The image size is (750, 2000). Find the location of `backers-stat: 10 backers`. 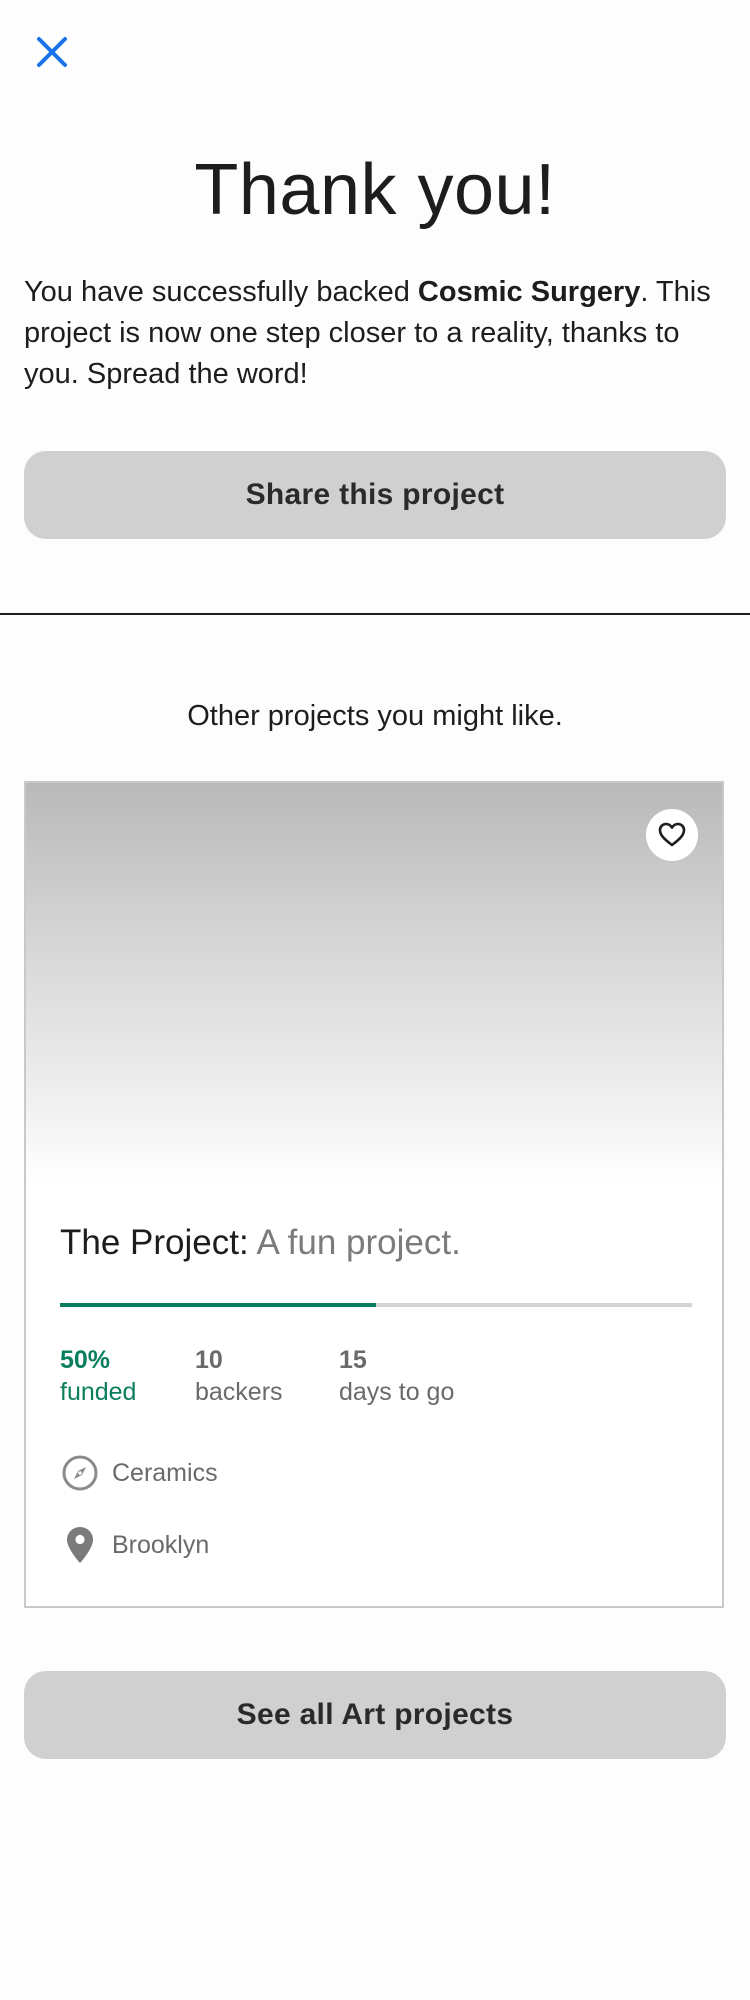

backers-stat: 10 backers is located at coordinates (239, 1376).